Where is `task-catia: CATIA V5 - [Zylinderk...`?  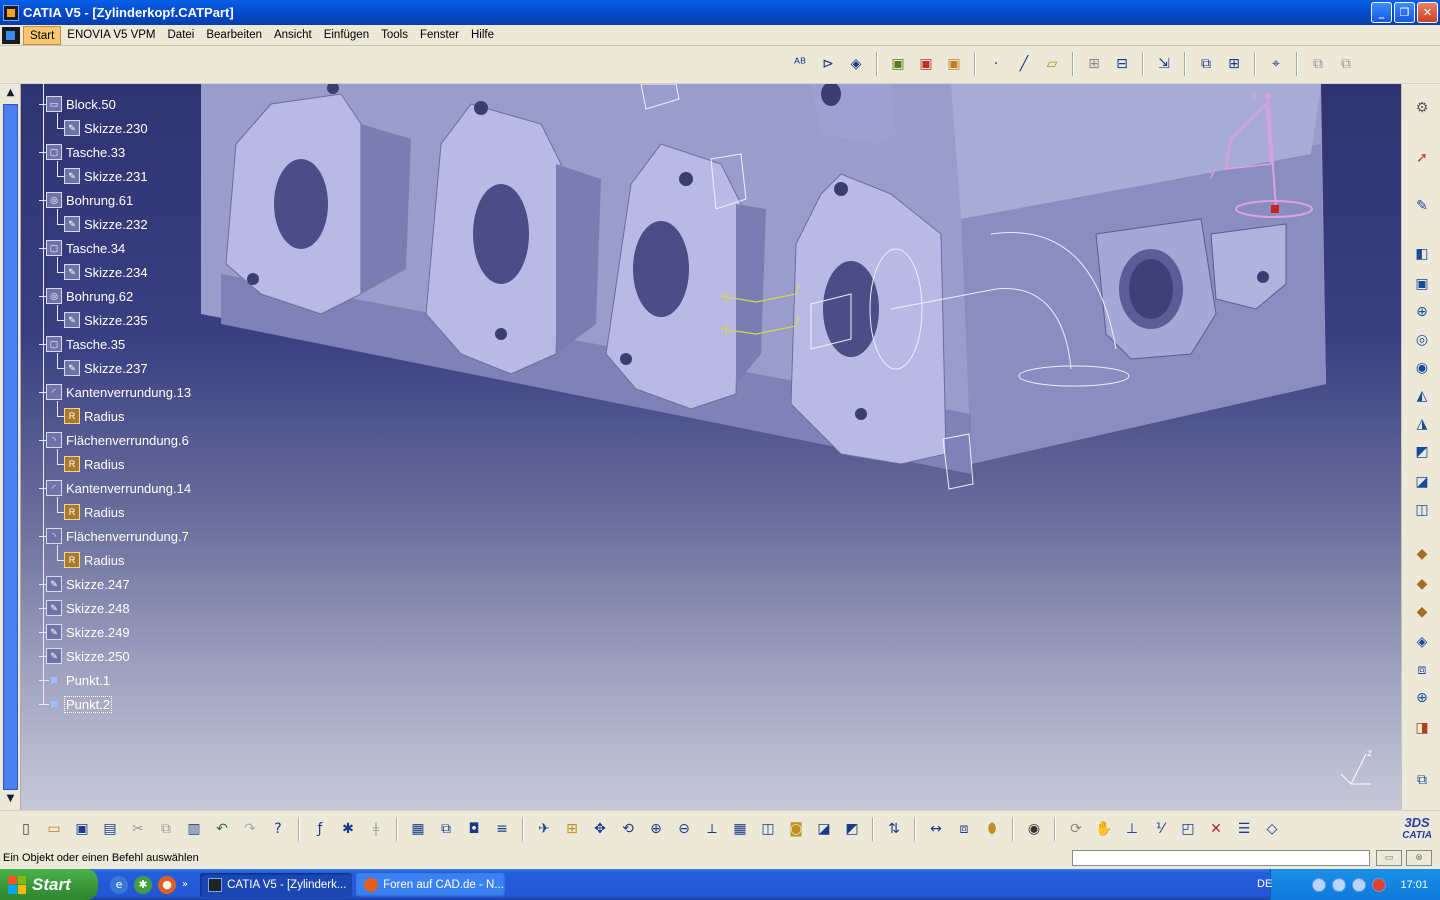 task-catia: CATIA V5 - [Zylinderk... is located at coordinates (276, 884).